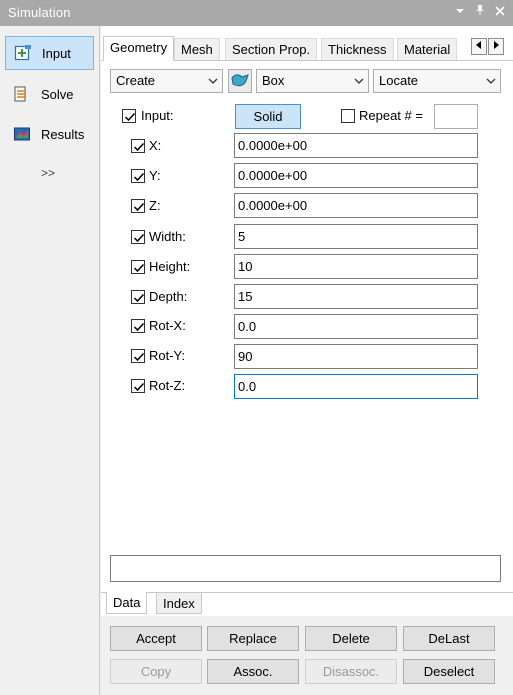 The height and width of the screenshot is (695, 513). Describe the element at coordinates (356, 236) in the screenshot. I see `width-field: 5` at that location.